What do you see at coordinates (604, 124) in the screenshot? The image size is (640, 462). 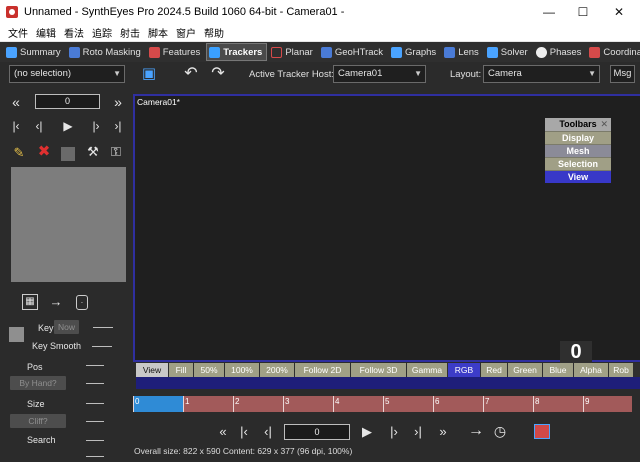 I see `close-icon: ✕` at bounding box center [604, 124].